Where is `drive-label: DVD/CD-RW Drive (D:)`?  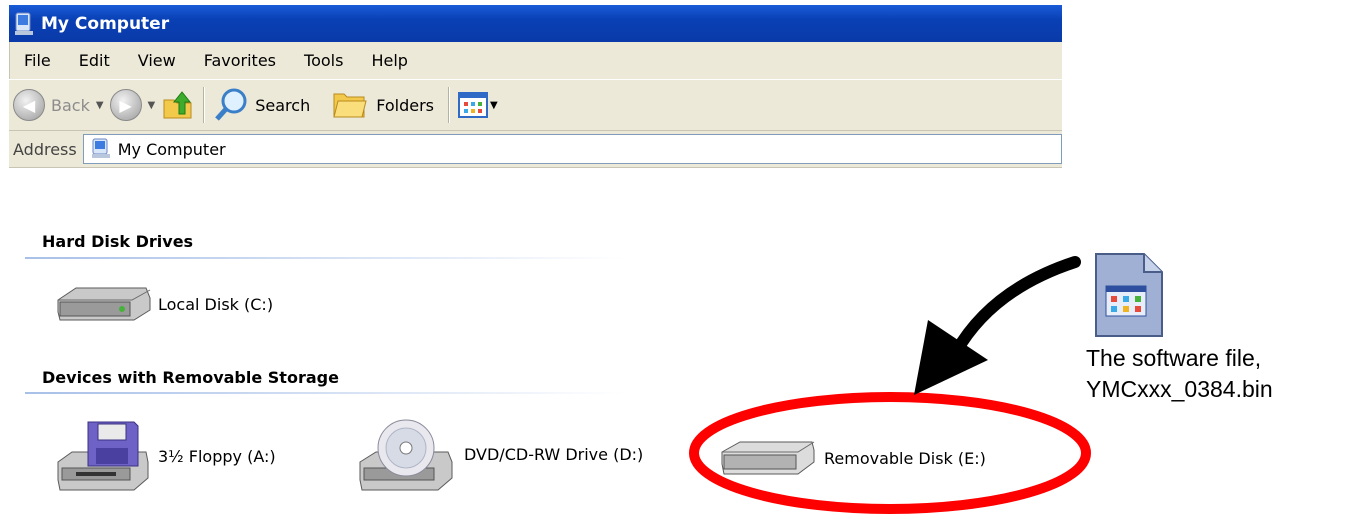
drive-label: DVD/CD-RW Drive (D:) is located at coordinates (554, 454).